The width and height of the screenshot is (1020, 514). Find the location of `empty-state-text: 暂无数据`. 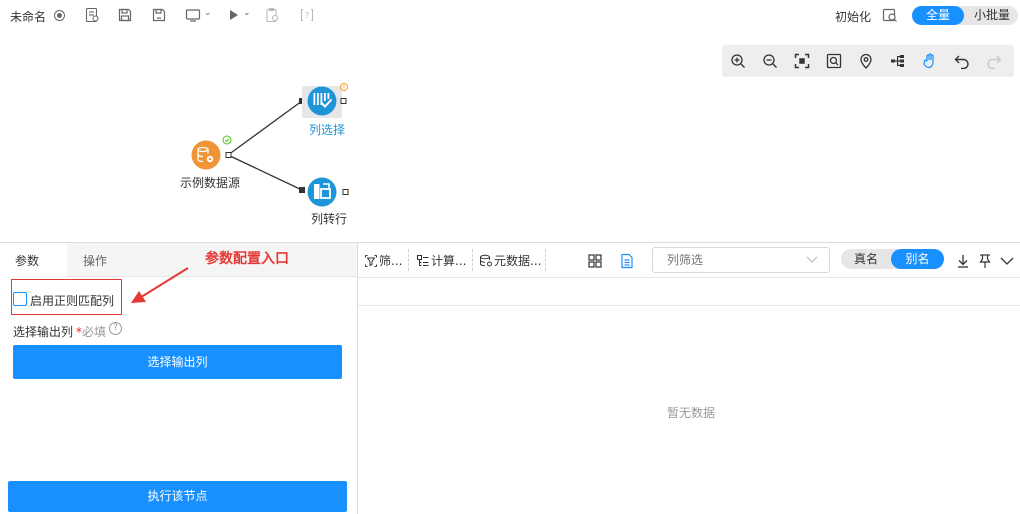

empty-state-text: 暂无数据 is located at coordinates (691, 413).